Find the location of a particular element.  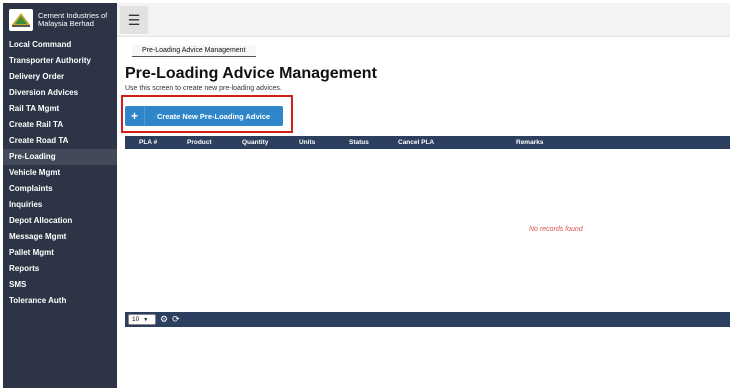

create-pla-button-label: Create New Pre-Loading Advice is located at coordinates (214, 116).